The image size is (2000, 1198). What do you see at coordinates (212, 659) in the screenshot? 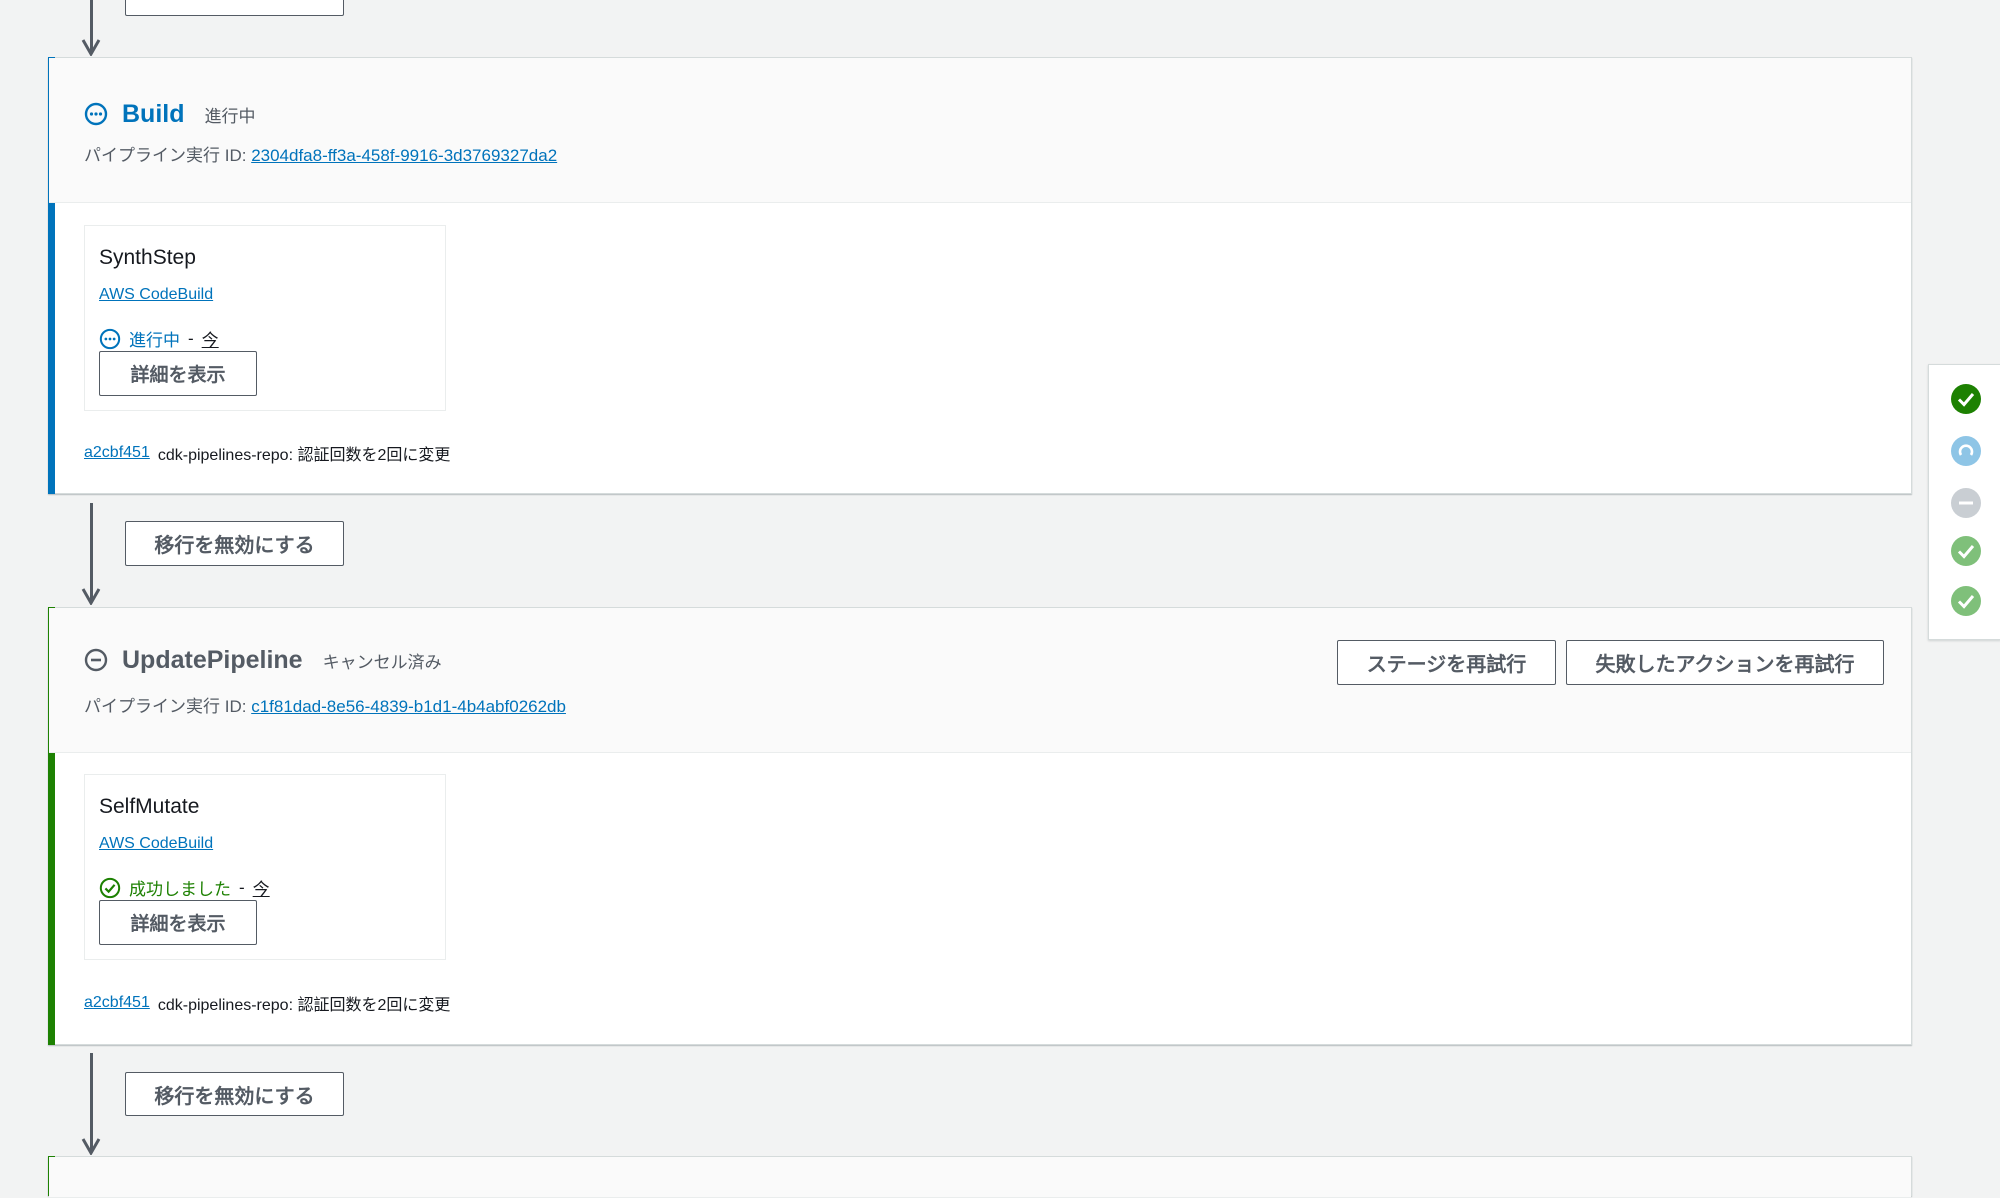
I see `stage-name: UpdatePipeline` at bounding box center [212, 659].